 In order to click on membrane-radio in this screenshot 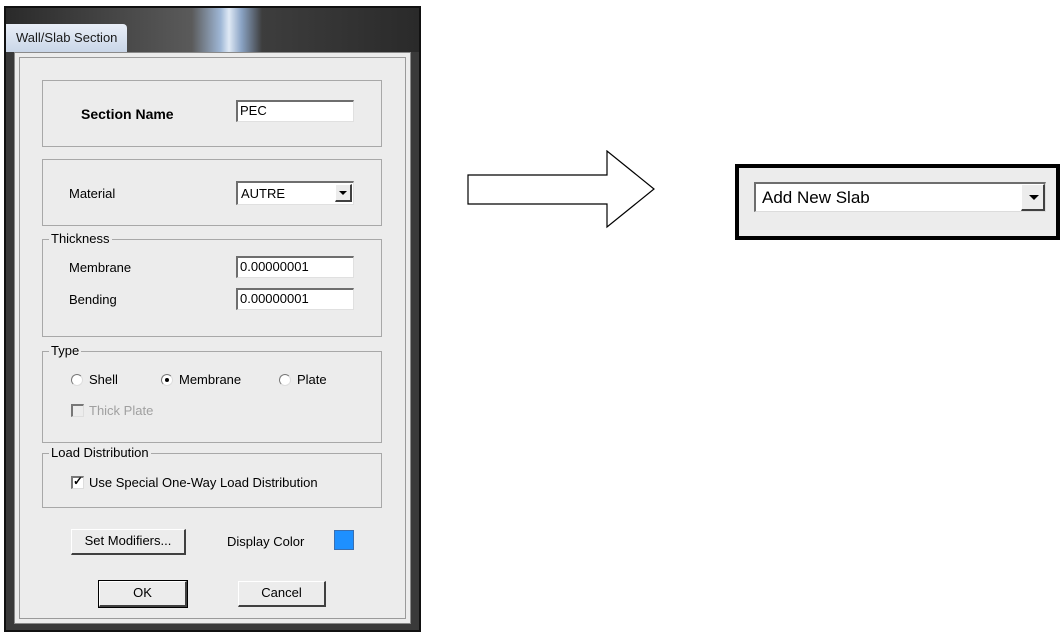, I will do `click(167, 380)`.